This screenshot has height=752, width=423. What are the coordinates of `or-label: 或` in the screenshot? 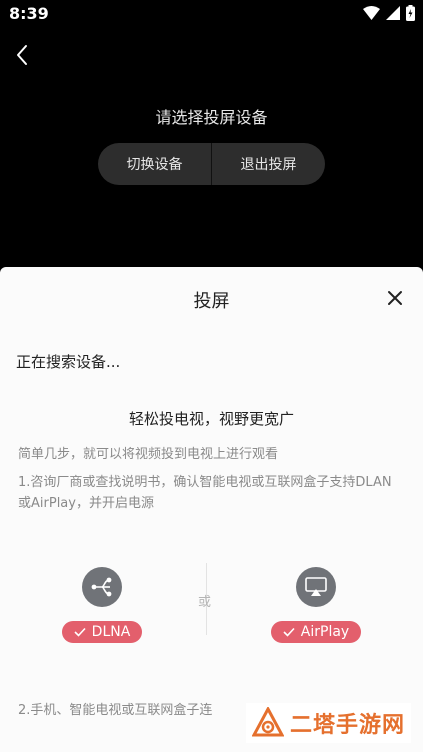 It's located at (205, 602).